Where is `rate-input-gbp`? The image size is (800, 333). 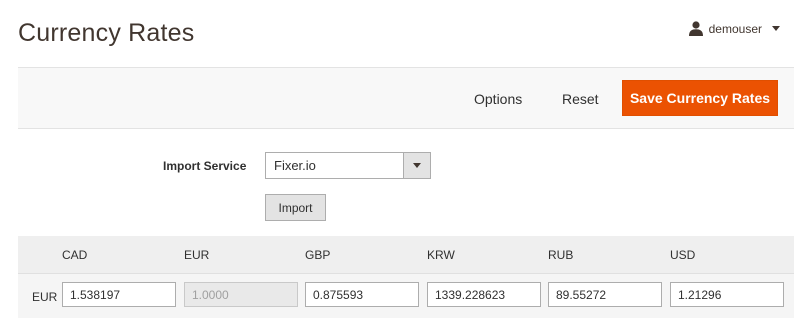 rate-input-gbp is located at coordinates (362, 294).